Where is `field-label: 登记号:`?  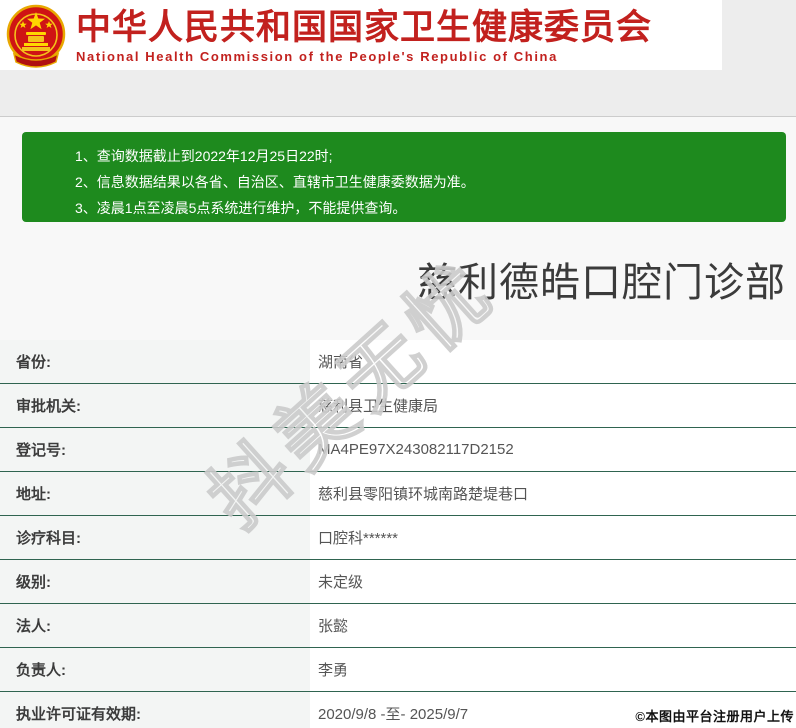 field-label: 登记号: is located at coordinates (155, 449).